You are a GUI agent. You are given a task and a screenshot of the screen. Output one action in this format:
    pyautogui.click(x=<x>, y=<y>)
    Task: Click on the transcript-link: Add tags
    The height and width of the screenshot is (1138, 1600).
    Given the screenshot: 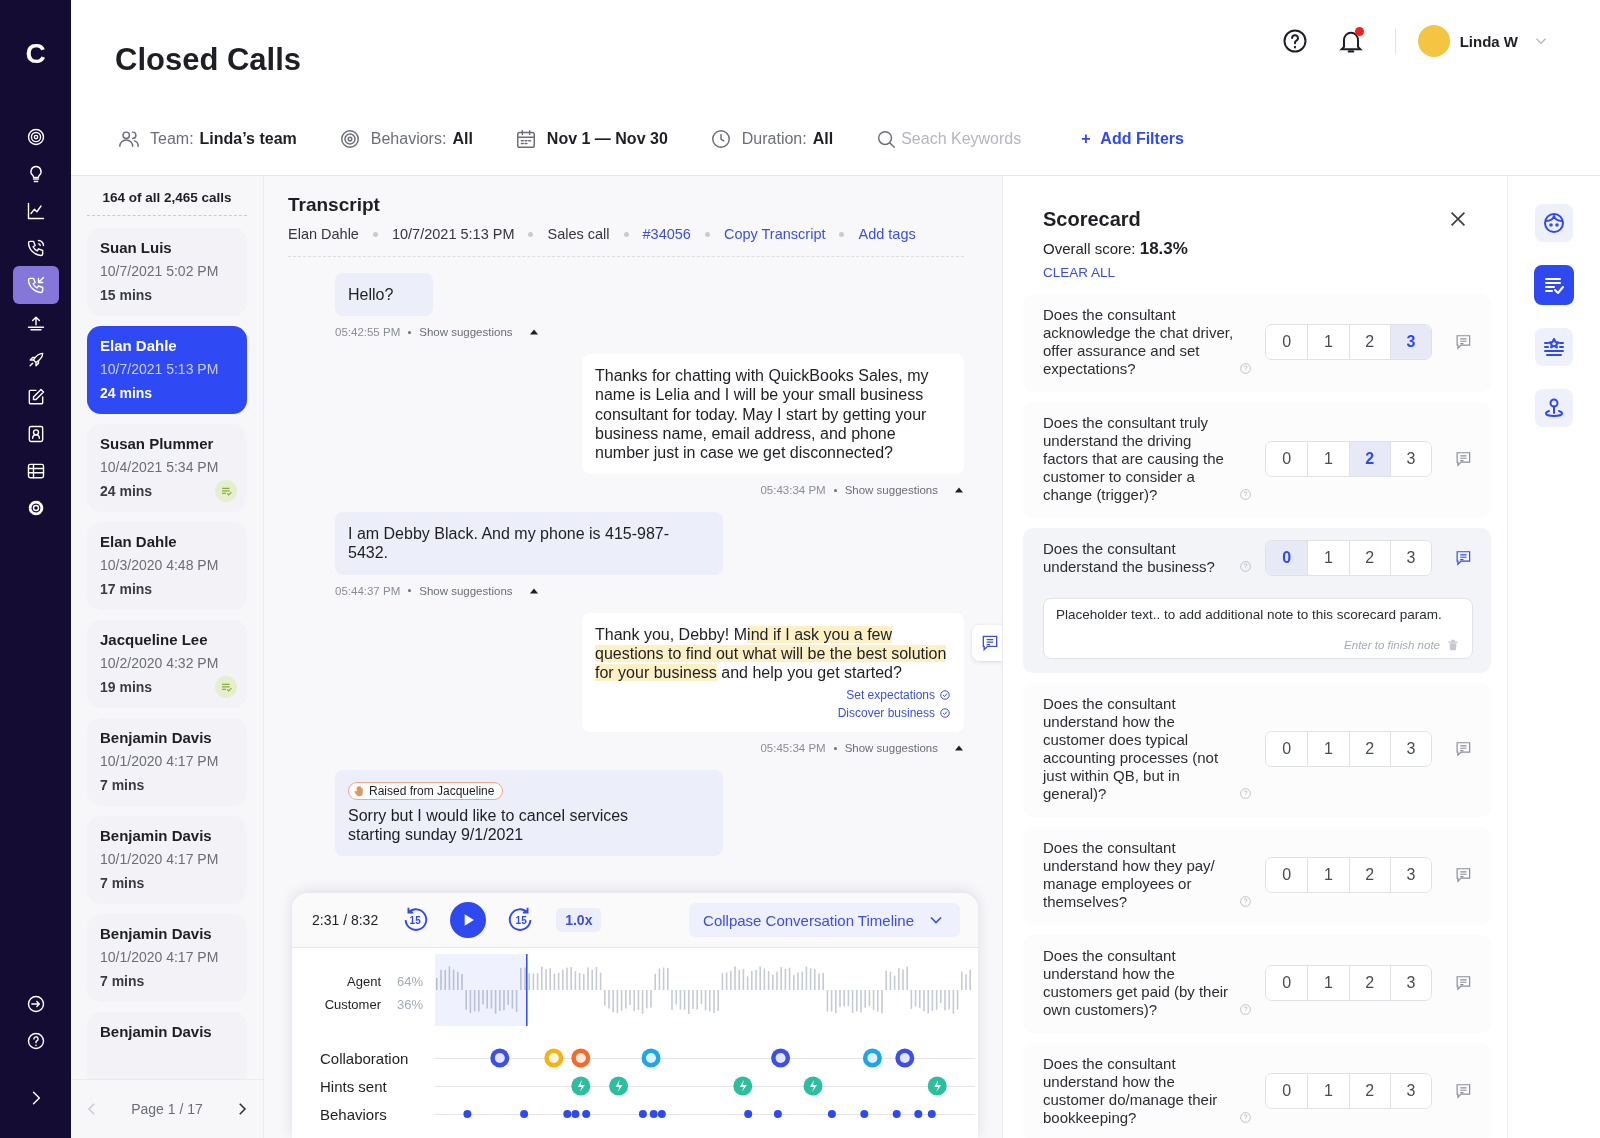 What is the action you would take?
    pyautogui.click(x=887, y=234)
    